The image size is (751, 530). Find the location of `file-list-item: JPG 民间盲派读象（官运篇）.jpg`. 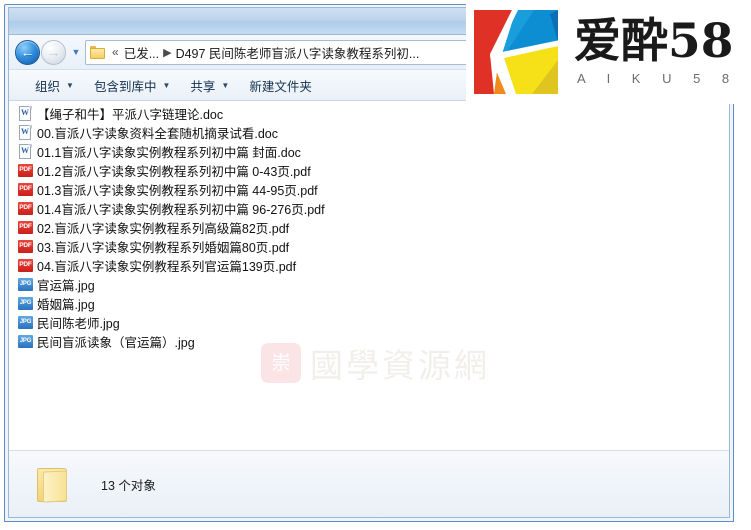

file-list-item: JPG 民间盲派读象（官运篇）.jpg is located at coordinates (369, 341).